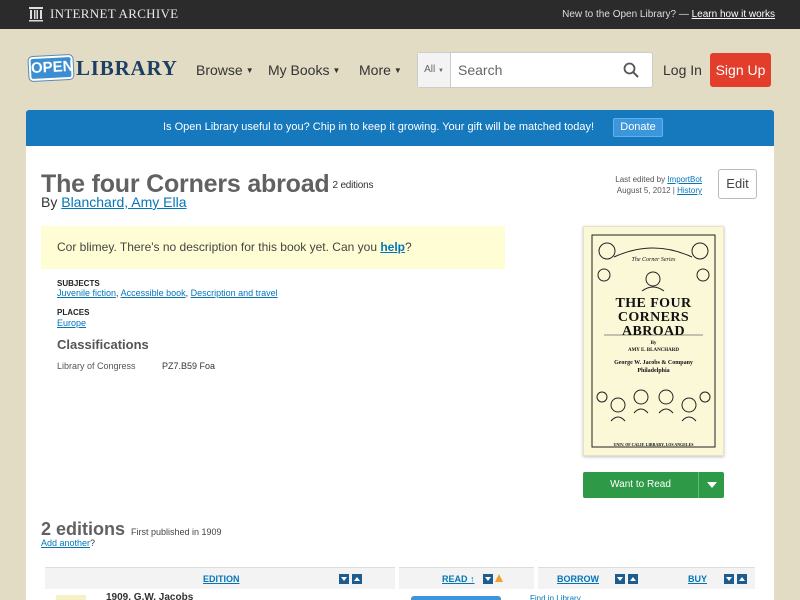 This screenshot has width=800, height=600. What do you see at coordinates (740, 70) in the screenshot?
I see `signup-button: Sign Up` at bounding box center [740, 70].